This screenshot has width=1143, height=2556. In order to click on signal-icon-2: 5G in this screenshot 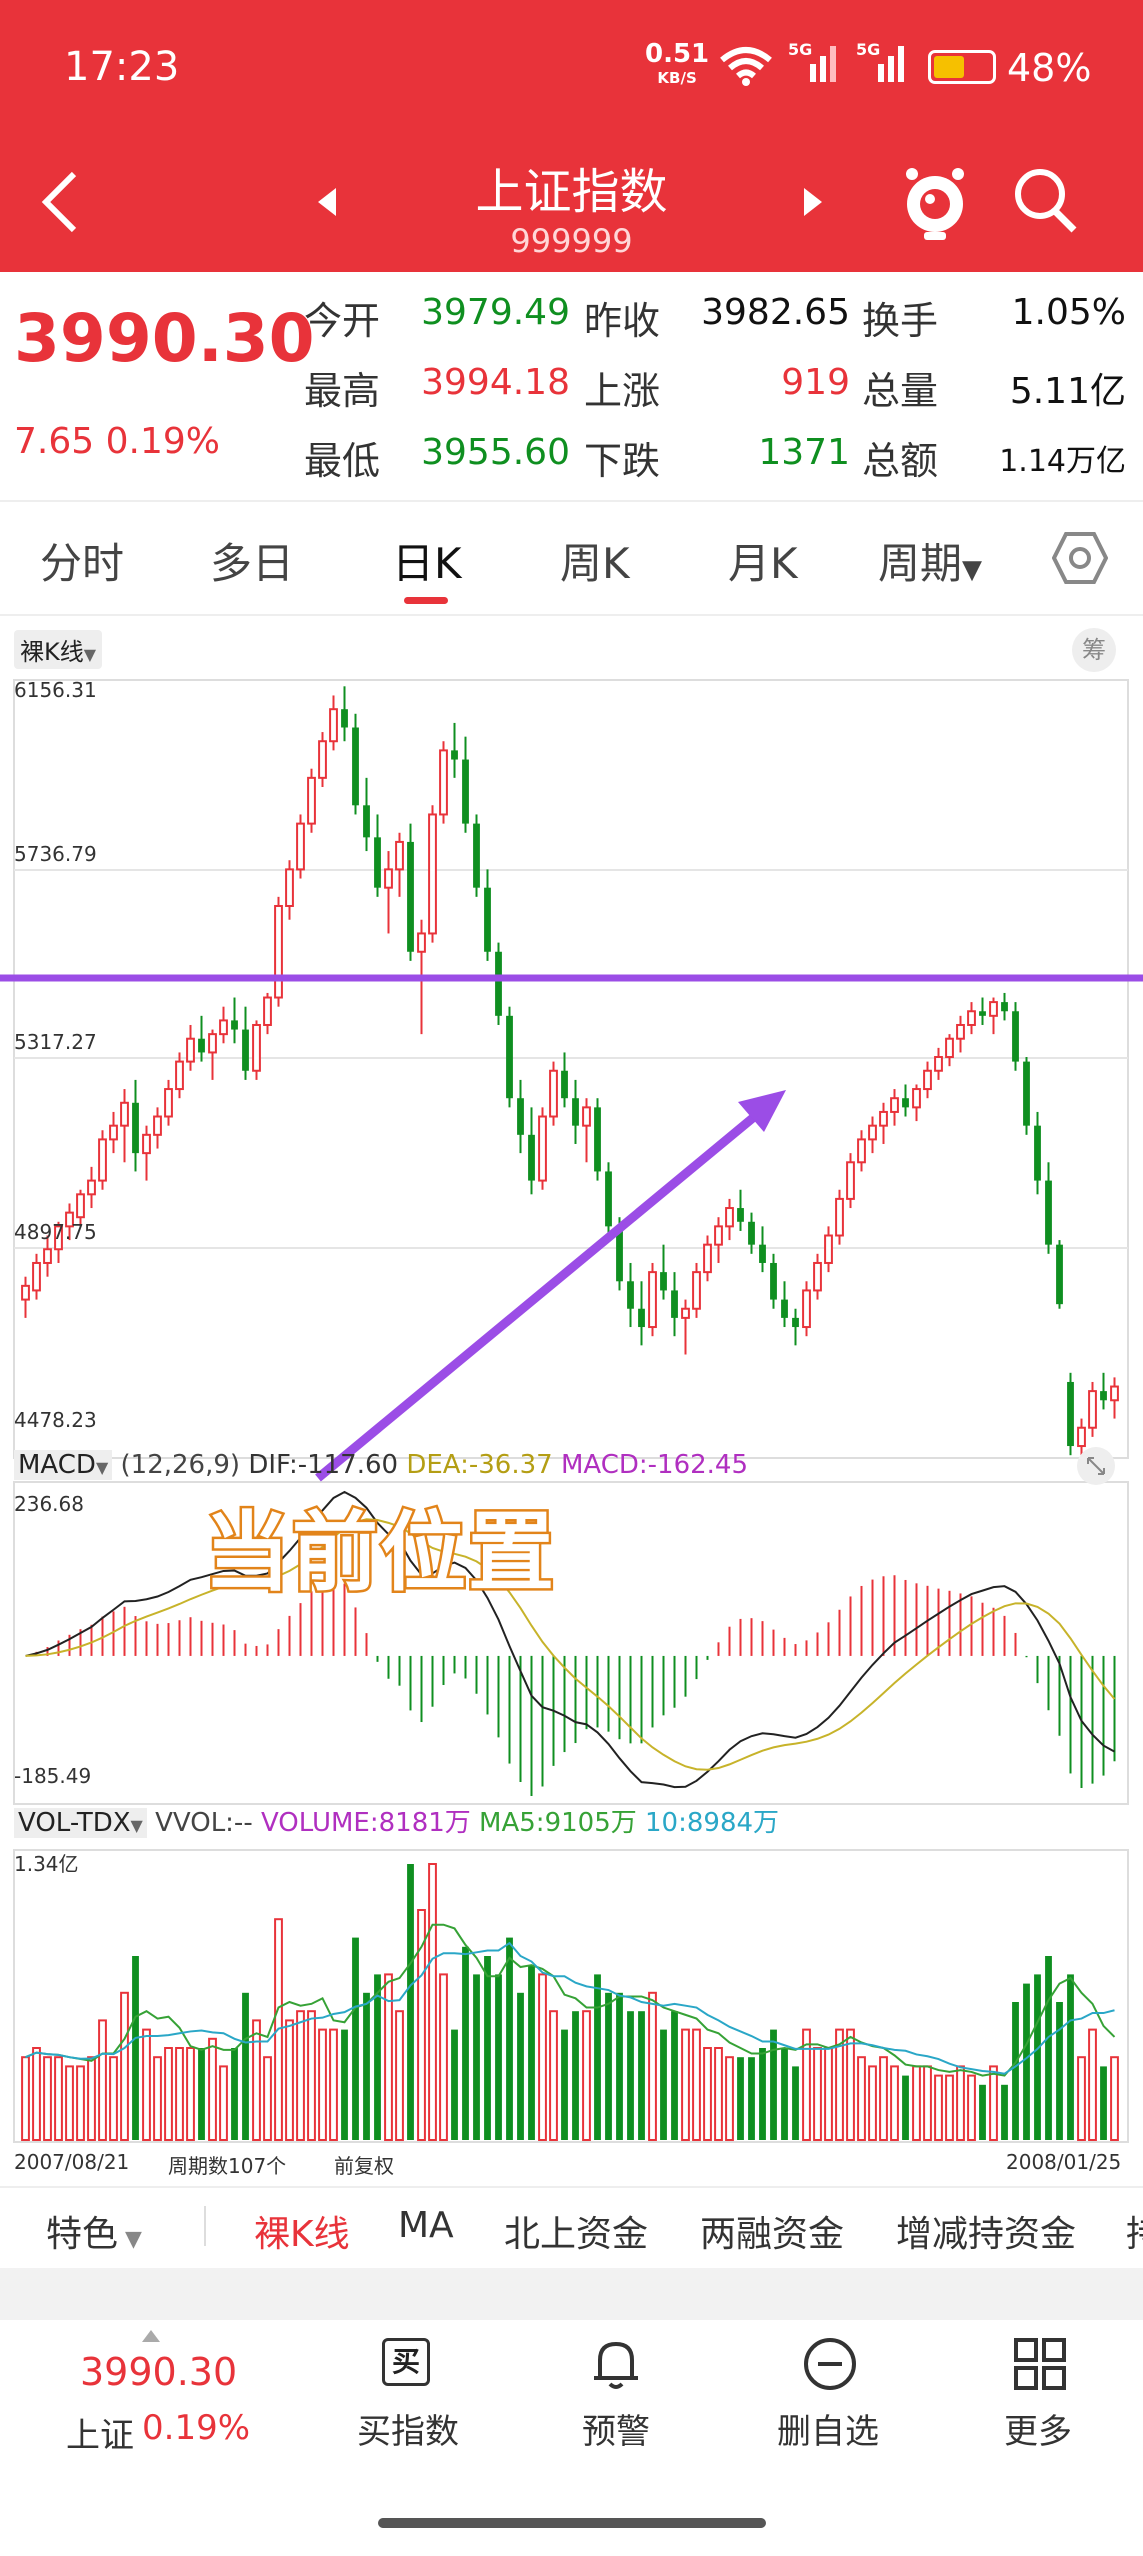, I will do `click(884, 63)`.